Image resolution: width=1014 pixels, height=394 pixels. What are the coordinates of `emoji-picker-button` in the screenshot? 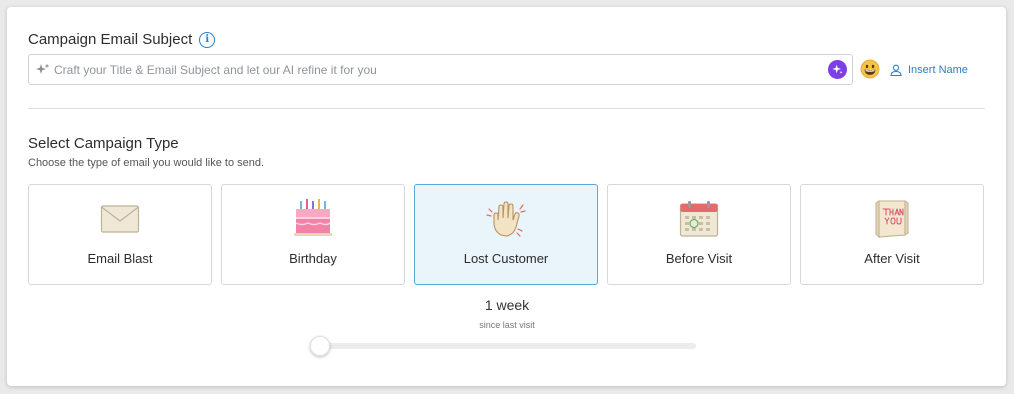 It's located at (870, 69).